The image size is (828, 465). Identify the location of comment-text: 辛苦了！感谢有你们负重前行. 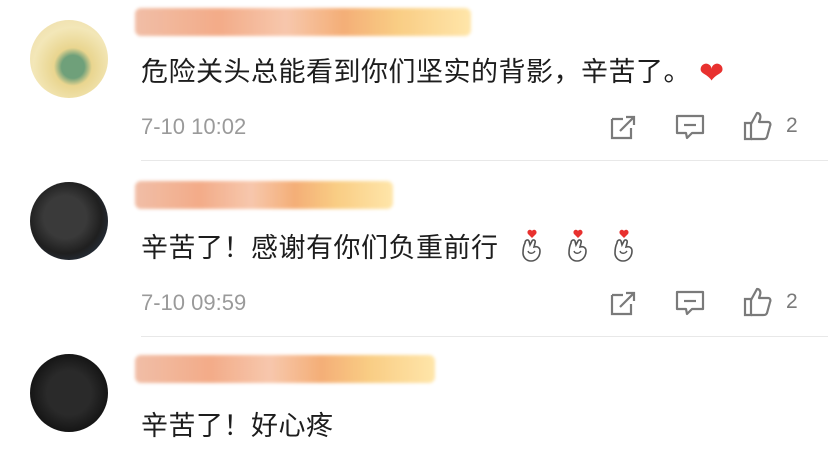
(389, 245).